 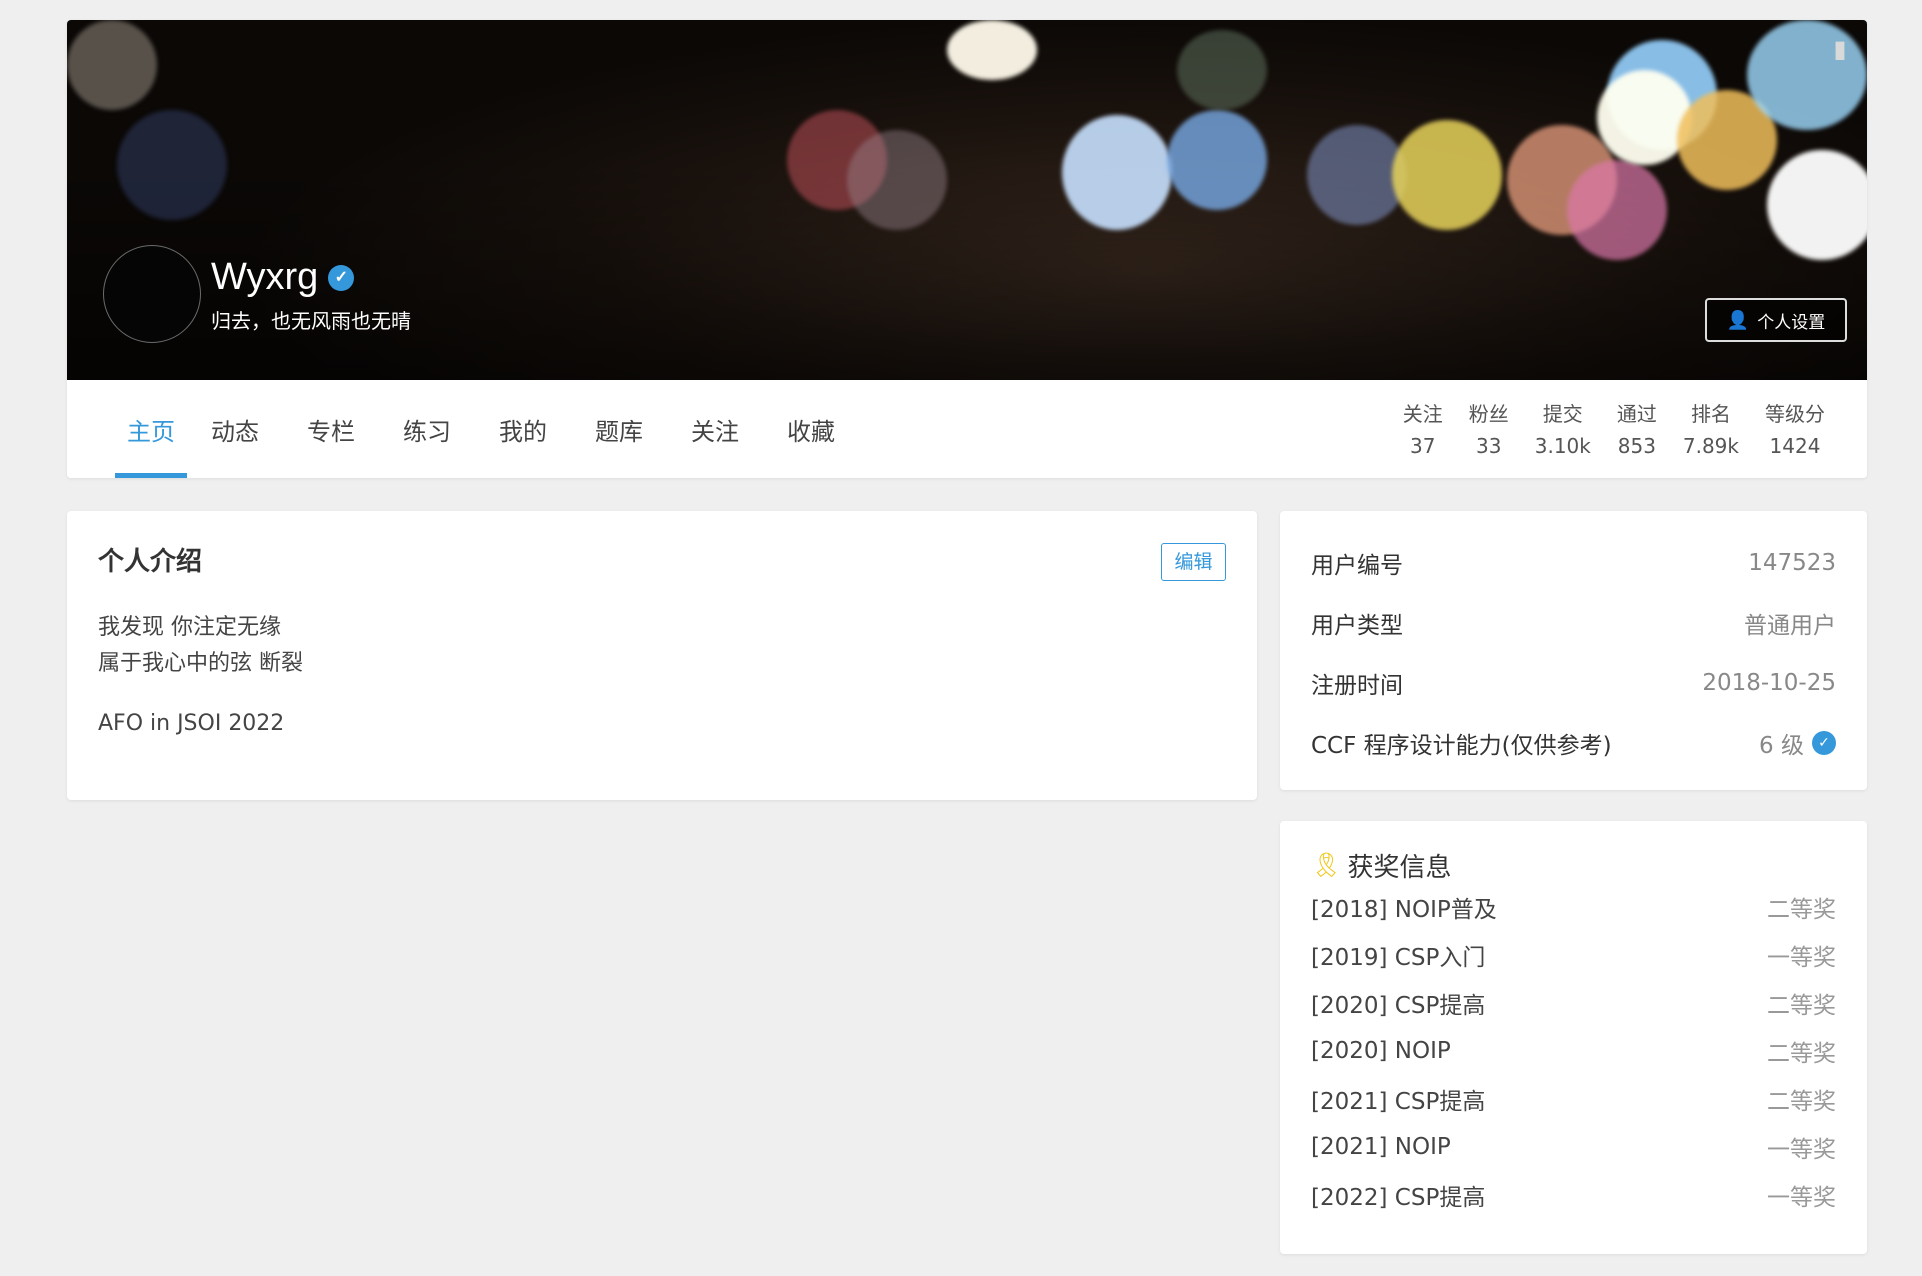 I want to click on tab-home: 主页, so click(x=151, y=429).